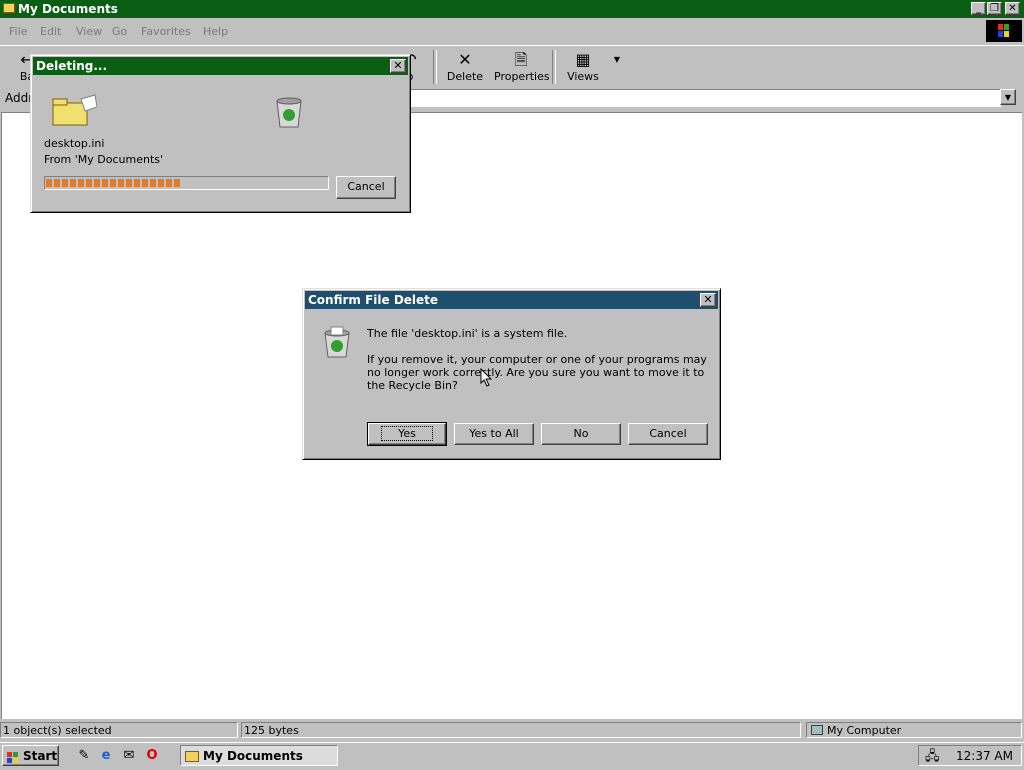 The image size is (1024, 770). I want to click on confirm-message-line1: The file 'desktop.ini' is a system file., so click(467, 333).